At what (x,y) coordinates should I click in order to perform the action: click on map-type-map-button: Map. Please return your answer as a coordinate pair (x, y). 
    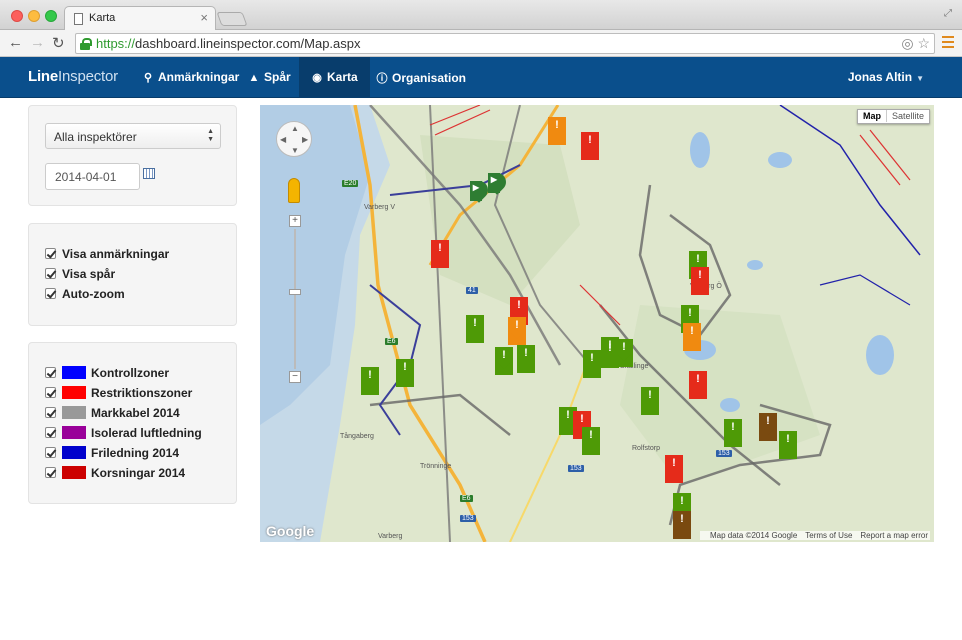
    Looking at the image, I should click on (872, 116).